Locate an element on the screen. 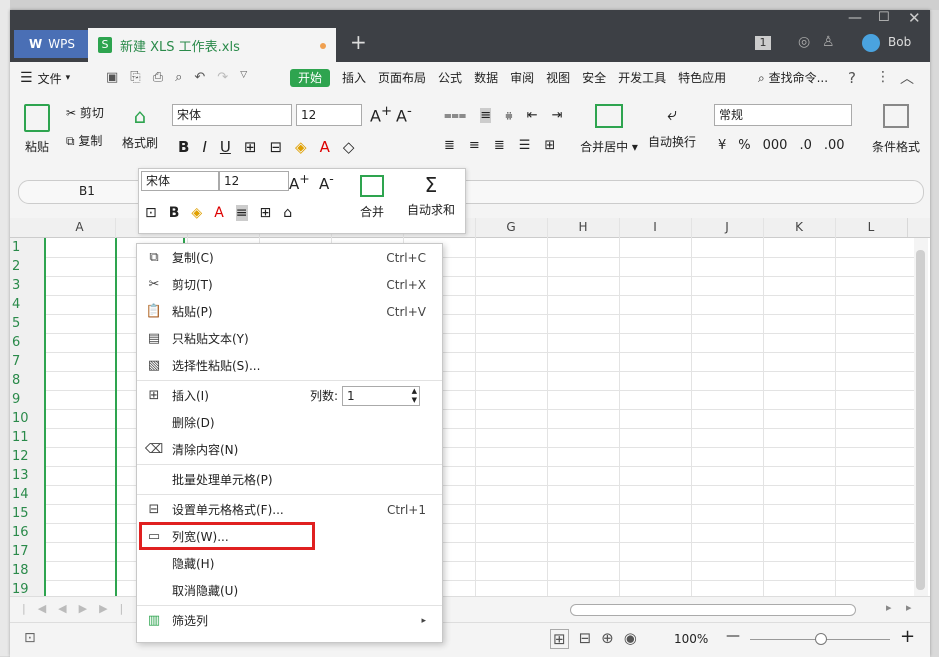 The height and width of the screenshot is (657, 939). page-layout-view-icon: ⊕ is located at coordinates (607, 639).